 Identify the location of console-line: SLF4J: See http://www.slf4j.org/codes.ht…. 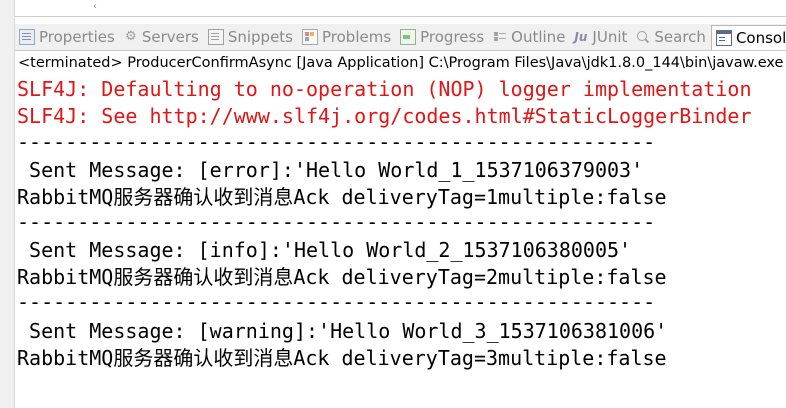
(384, 116).